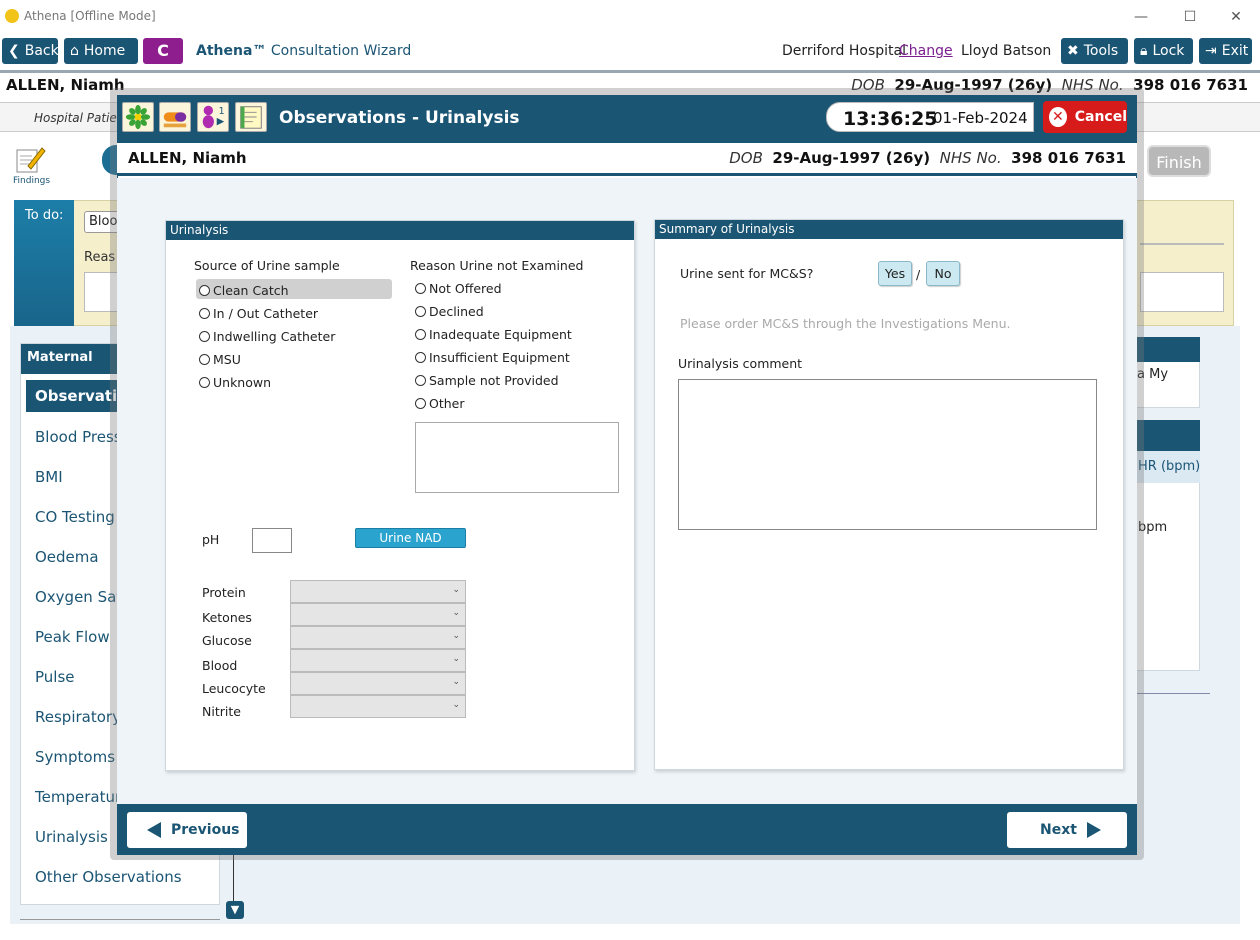  Describe the element at coordinates (251, 290) in the screenshot. I see `radio-label: Clean Catch` at that location.